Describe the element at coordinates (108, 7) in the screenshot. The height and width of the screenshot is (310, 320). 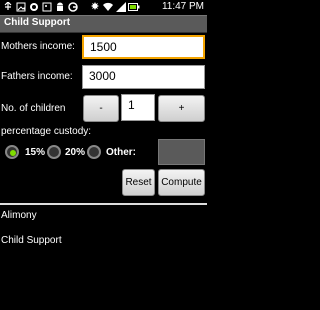
I see `wifi-icon` at that location.